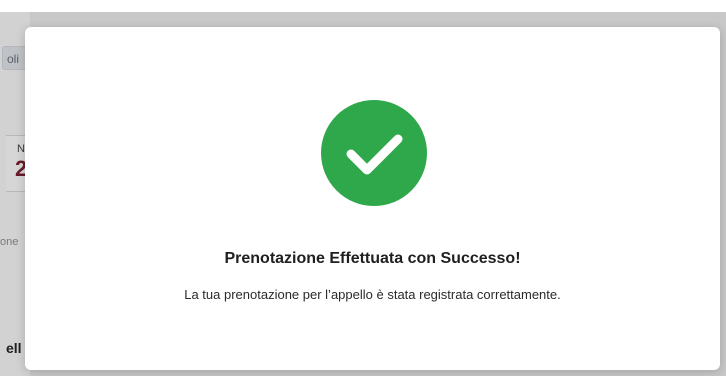  I want to click on background-section-heading: ell, so click(14, 348).